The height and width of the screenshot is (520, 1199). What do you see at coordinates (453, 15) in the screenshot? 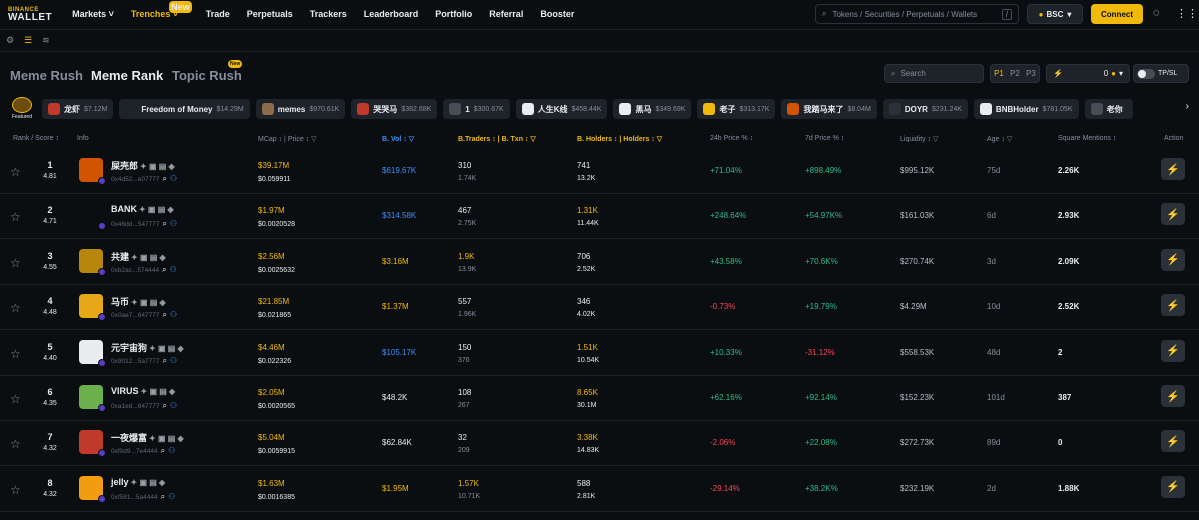
I see `nav-item: Portfolio` at bounding box center [453, 15].